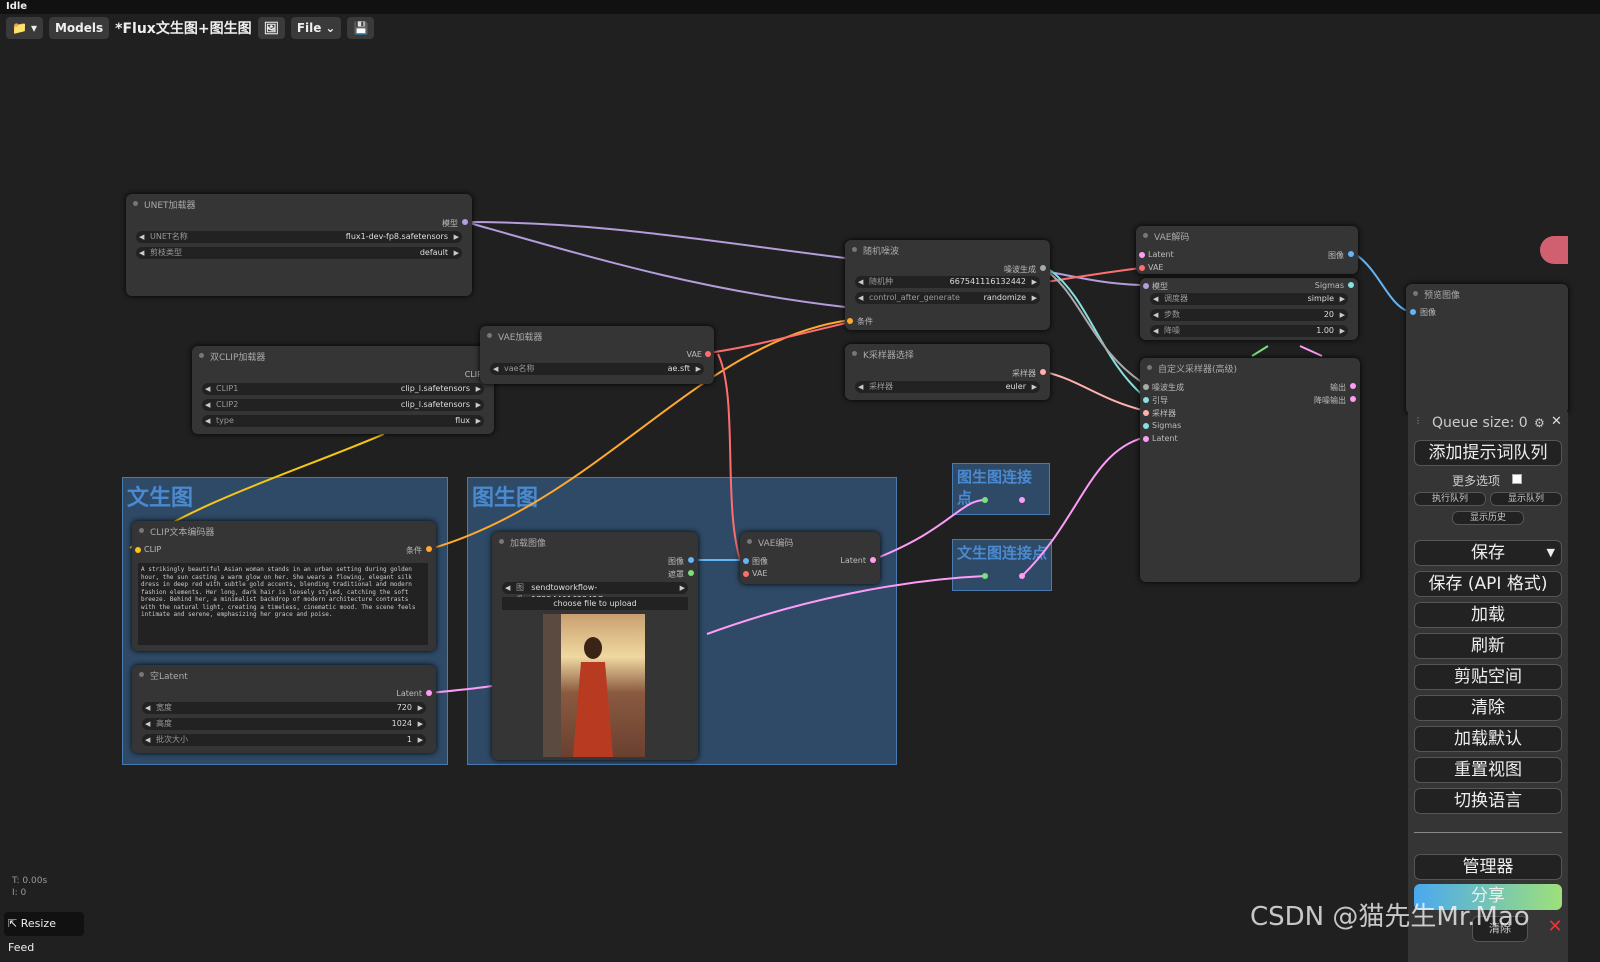 The width and height of the screenshot is (1600, 962). Describe the element at coordinates (760, 573) in the screenshot. I see `input-vae-label: VAE` at that location.